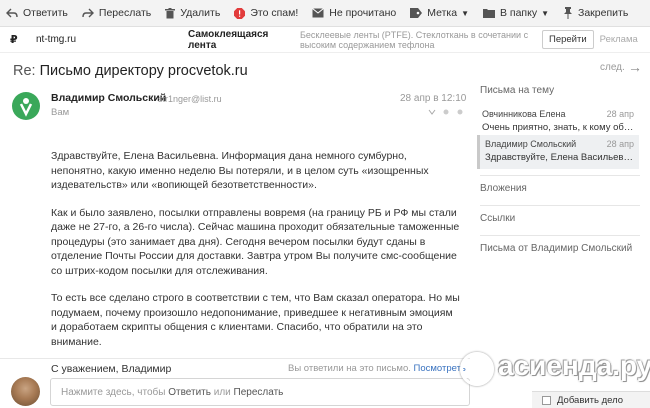 The width and height of the screenshot is (650, 408). I want to click on attachments-link: Вложения, so click(503, 188).